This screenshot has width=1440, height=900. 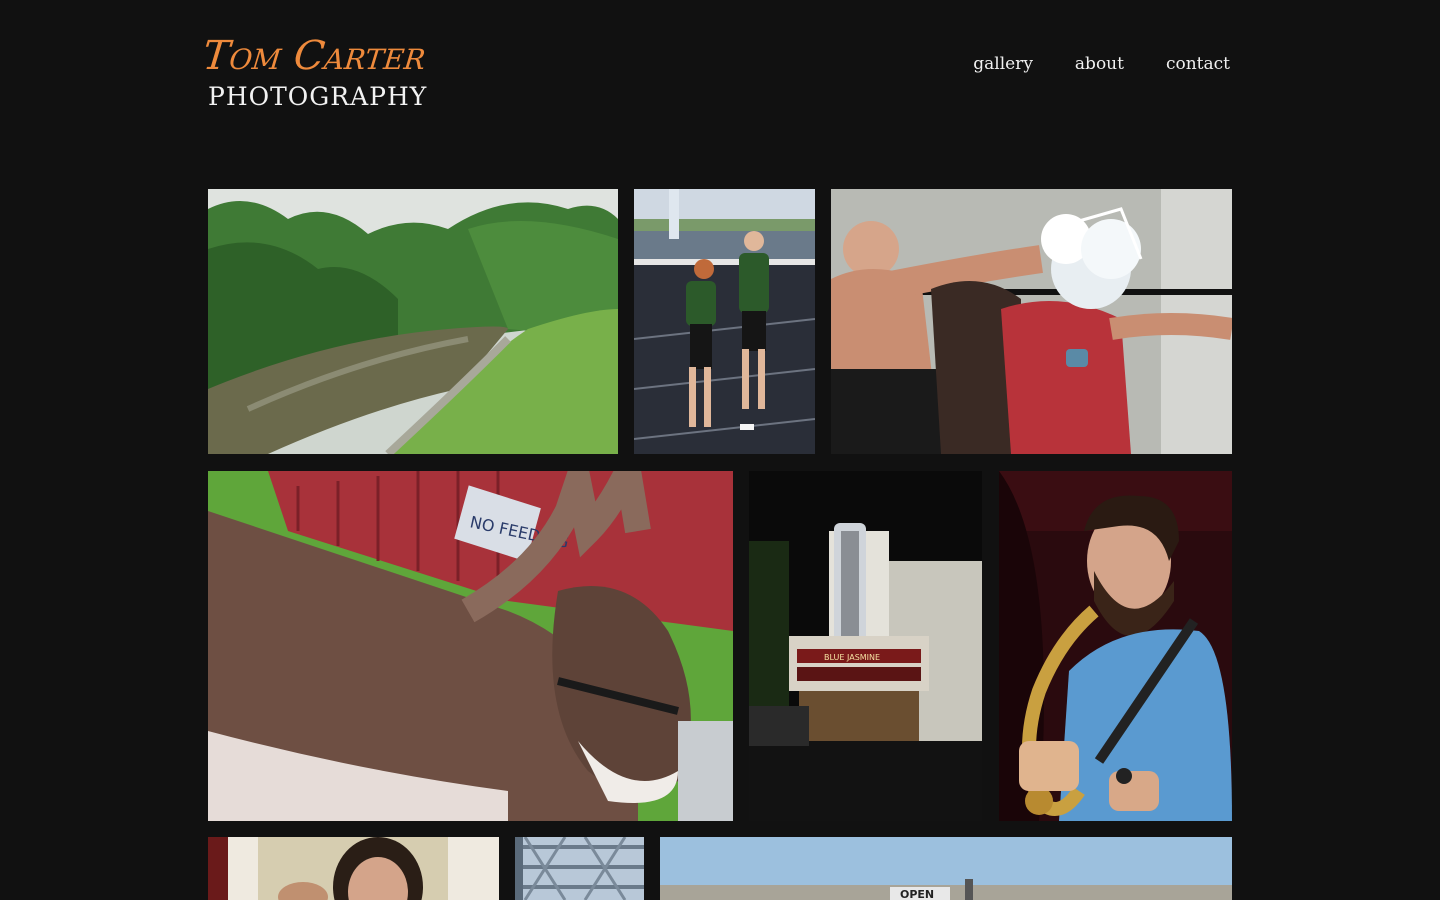 What do you see at coordinates (917, 894) in the screenshot?
I see `street-sign-text: OPEN` at bounding box center [917, 894].